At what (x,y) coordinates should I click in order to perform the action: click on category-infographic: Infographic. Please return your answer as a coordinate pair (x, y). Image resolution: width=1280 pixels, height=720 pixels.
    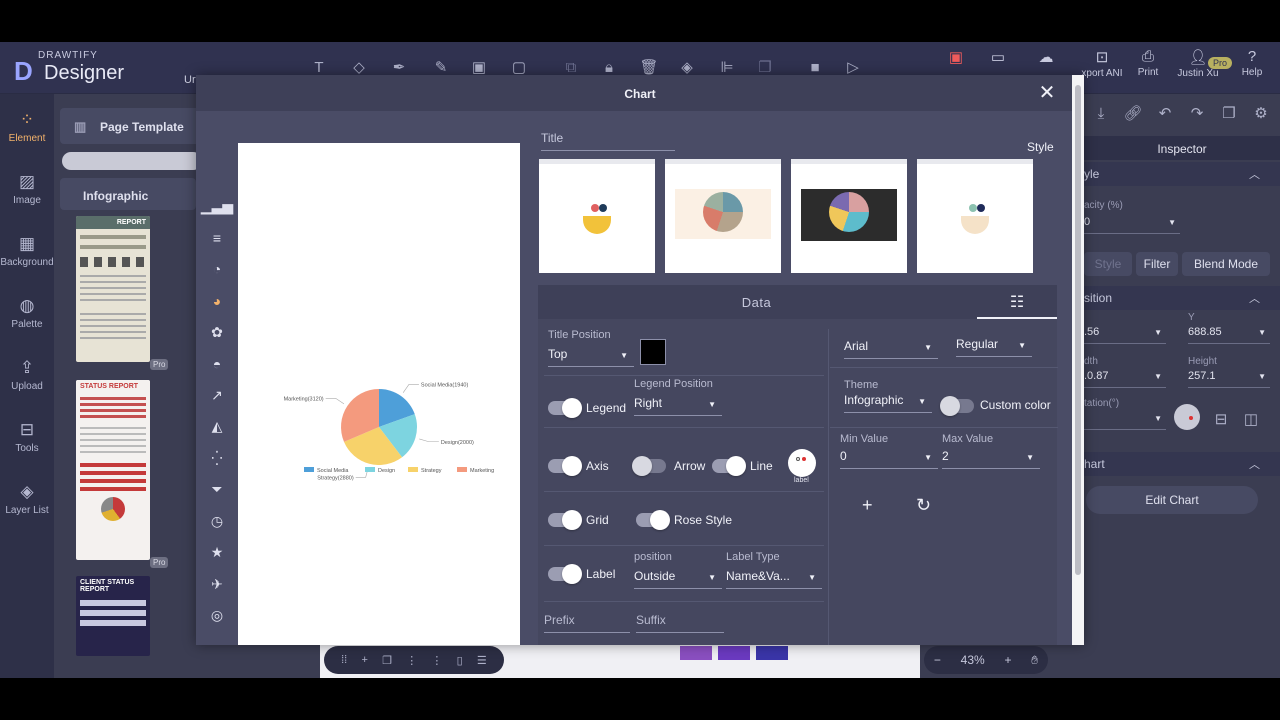
    Looking at the image, I should click on (128, 194).